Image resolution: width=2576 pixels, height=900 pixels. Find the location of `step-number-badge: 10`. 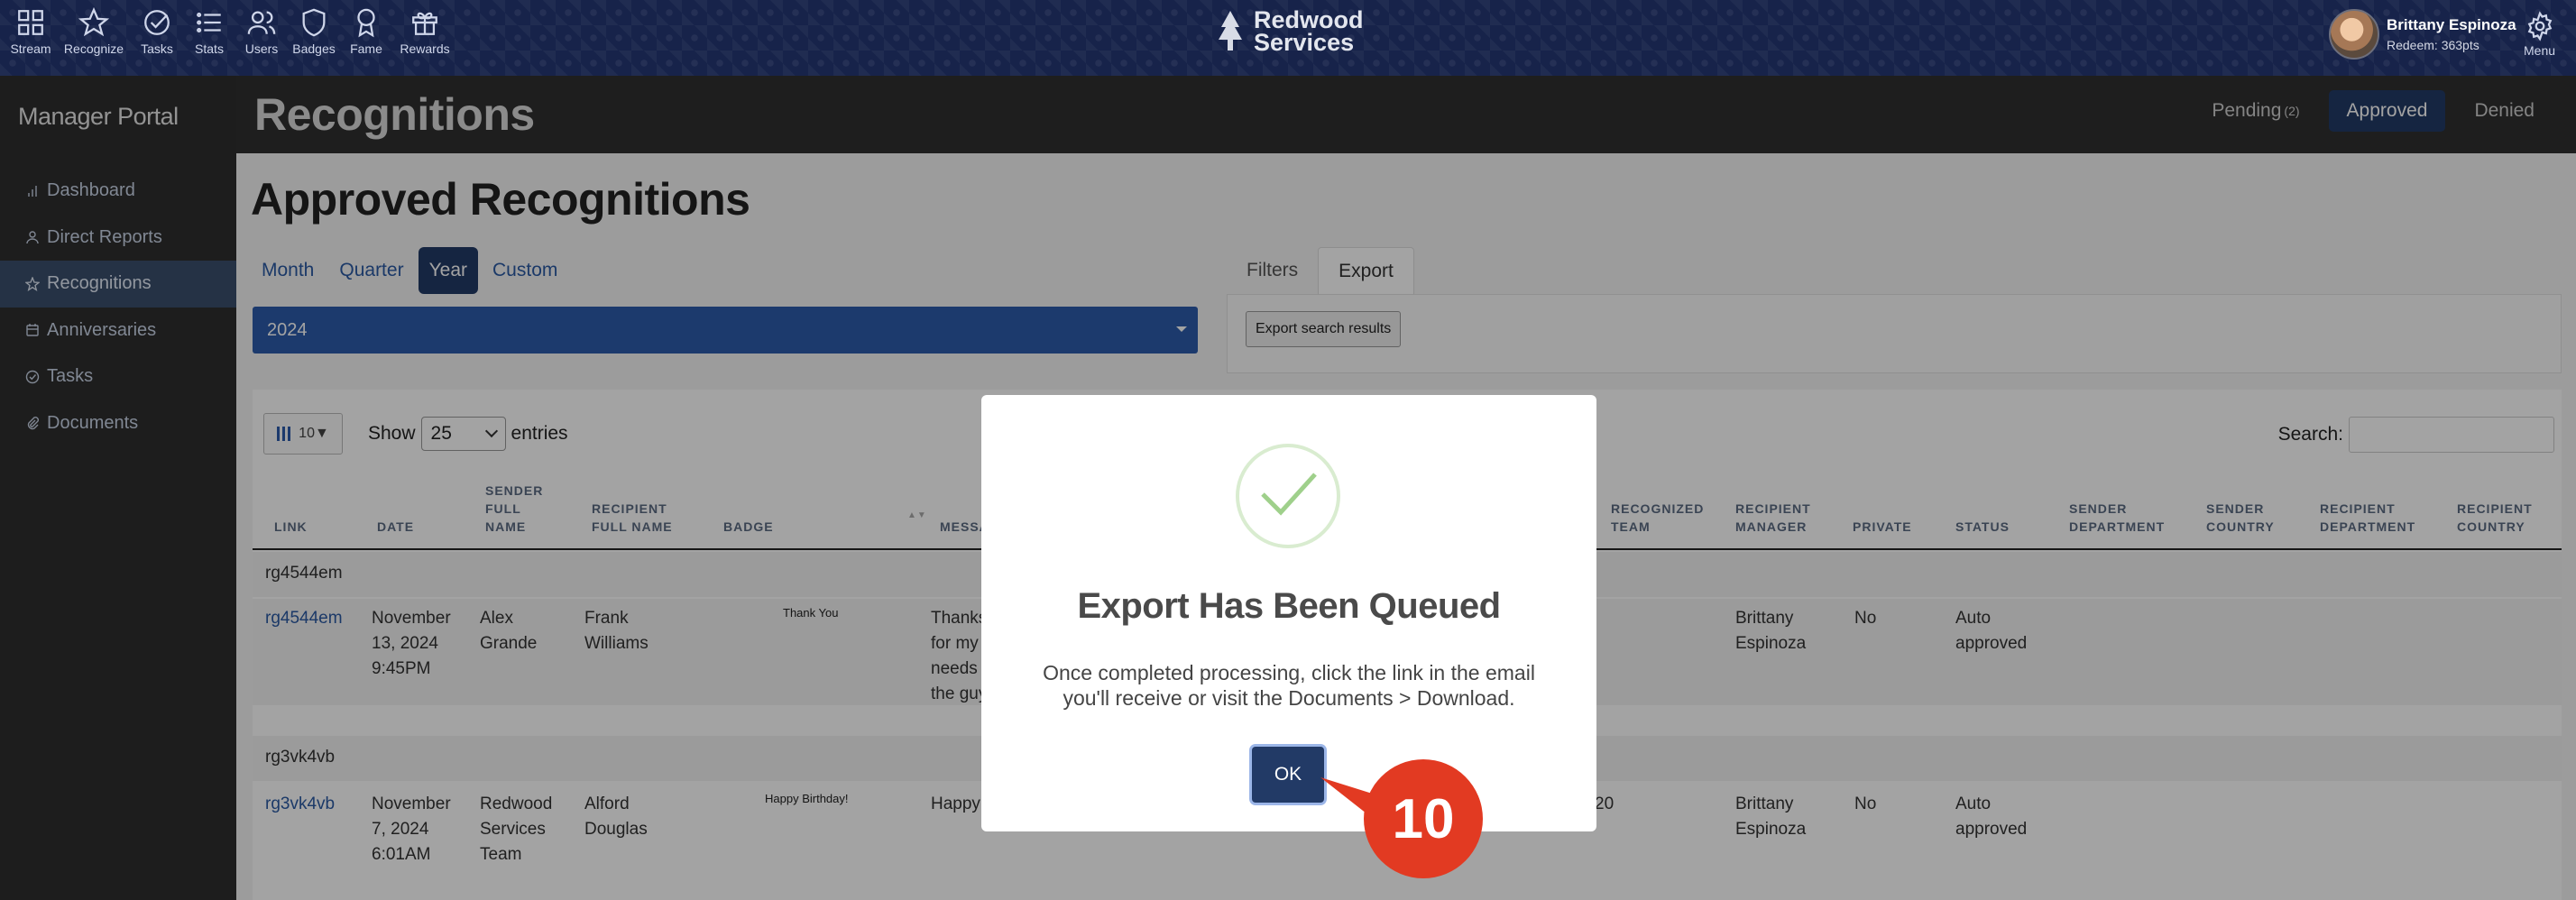

step-number-badge: 10 is located at coordinates (1423, 818).